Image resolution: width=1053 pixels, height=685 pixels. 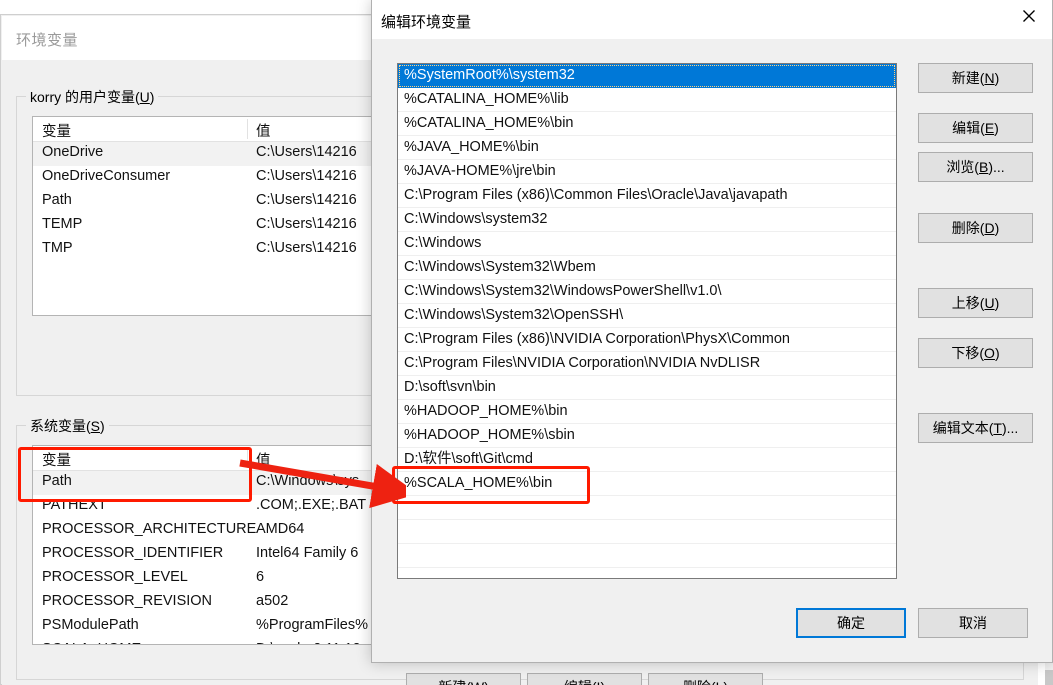 What do you see at coordinates (989, 228) in the screenshot?
I see `dialog-button-accel: D` at bounding box center [989, 228].